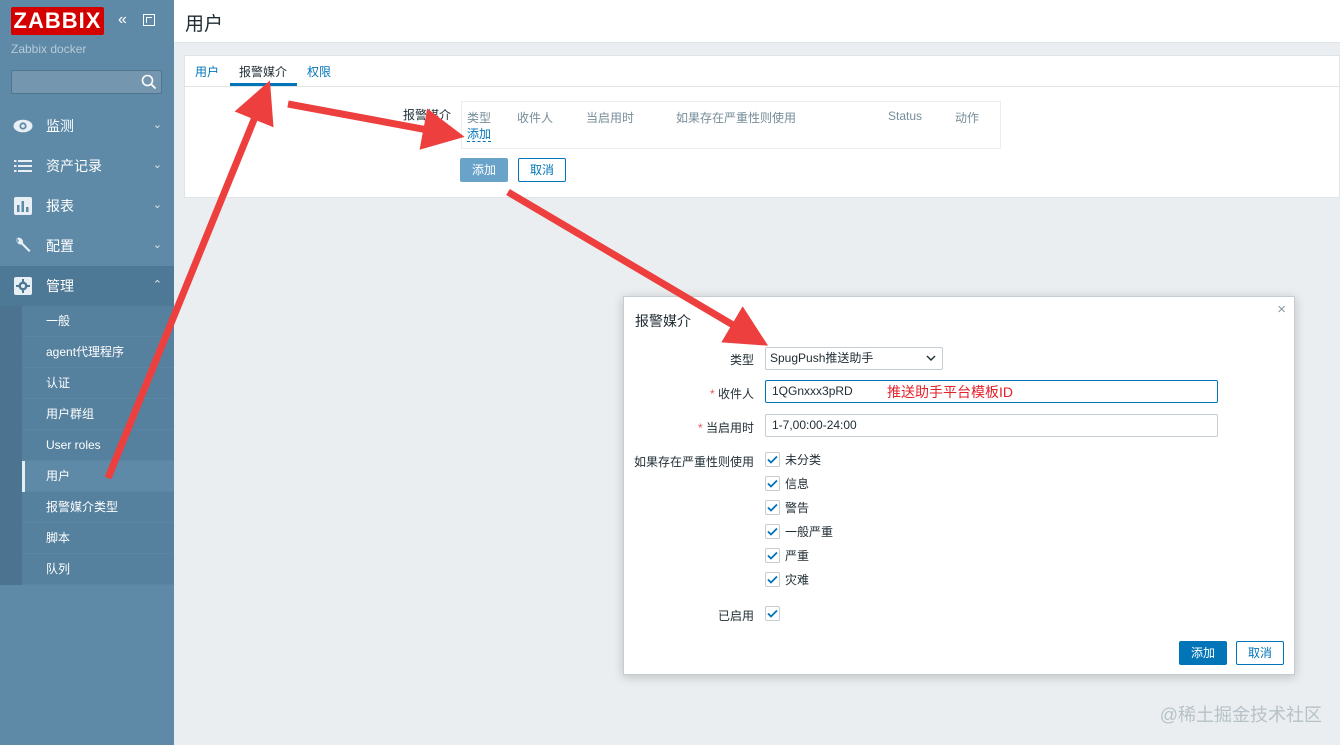 The width and height of the screenshot is (1340, 745). What do you see at coordinates (479, 134) in the screenshot?
I see `add-media-link: 添加` at bounding box center [479, 134].